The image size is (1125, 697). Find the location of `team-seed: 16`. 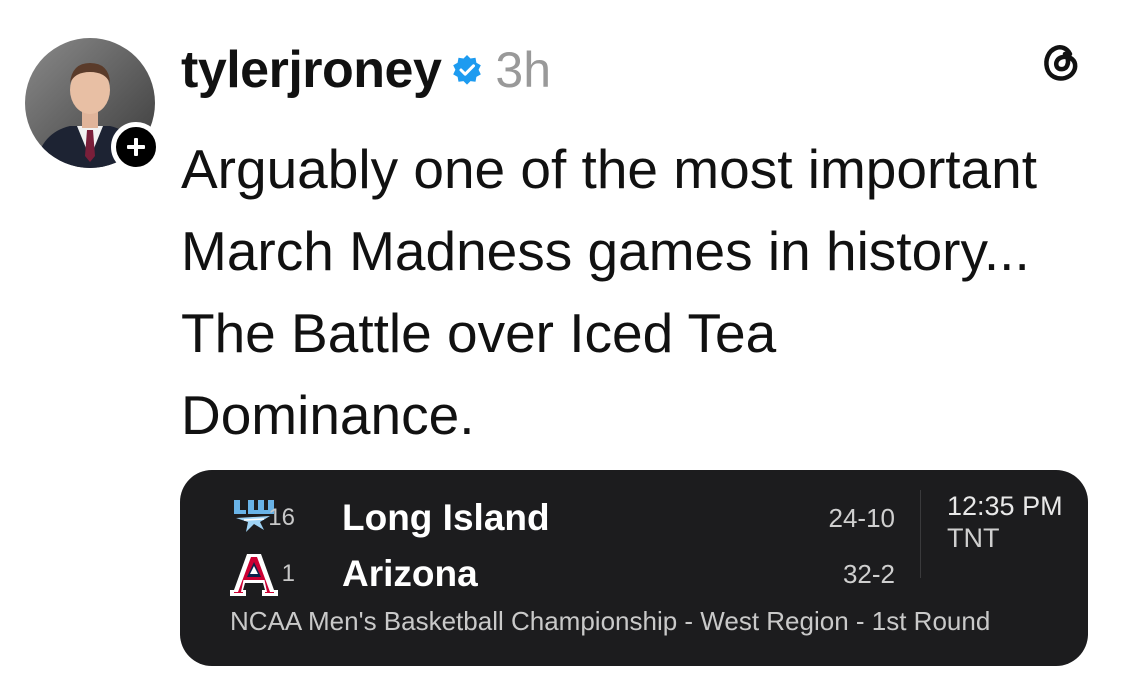

team-seed: 16 is located at coordinates (281, 517).